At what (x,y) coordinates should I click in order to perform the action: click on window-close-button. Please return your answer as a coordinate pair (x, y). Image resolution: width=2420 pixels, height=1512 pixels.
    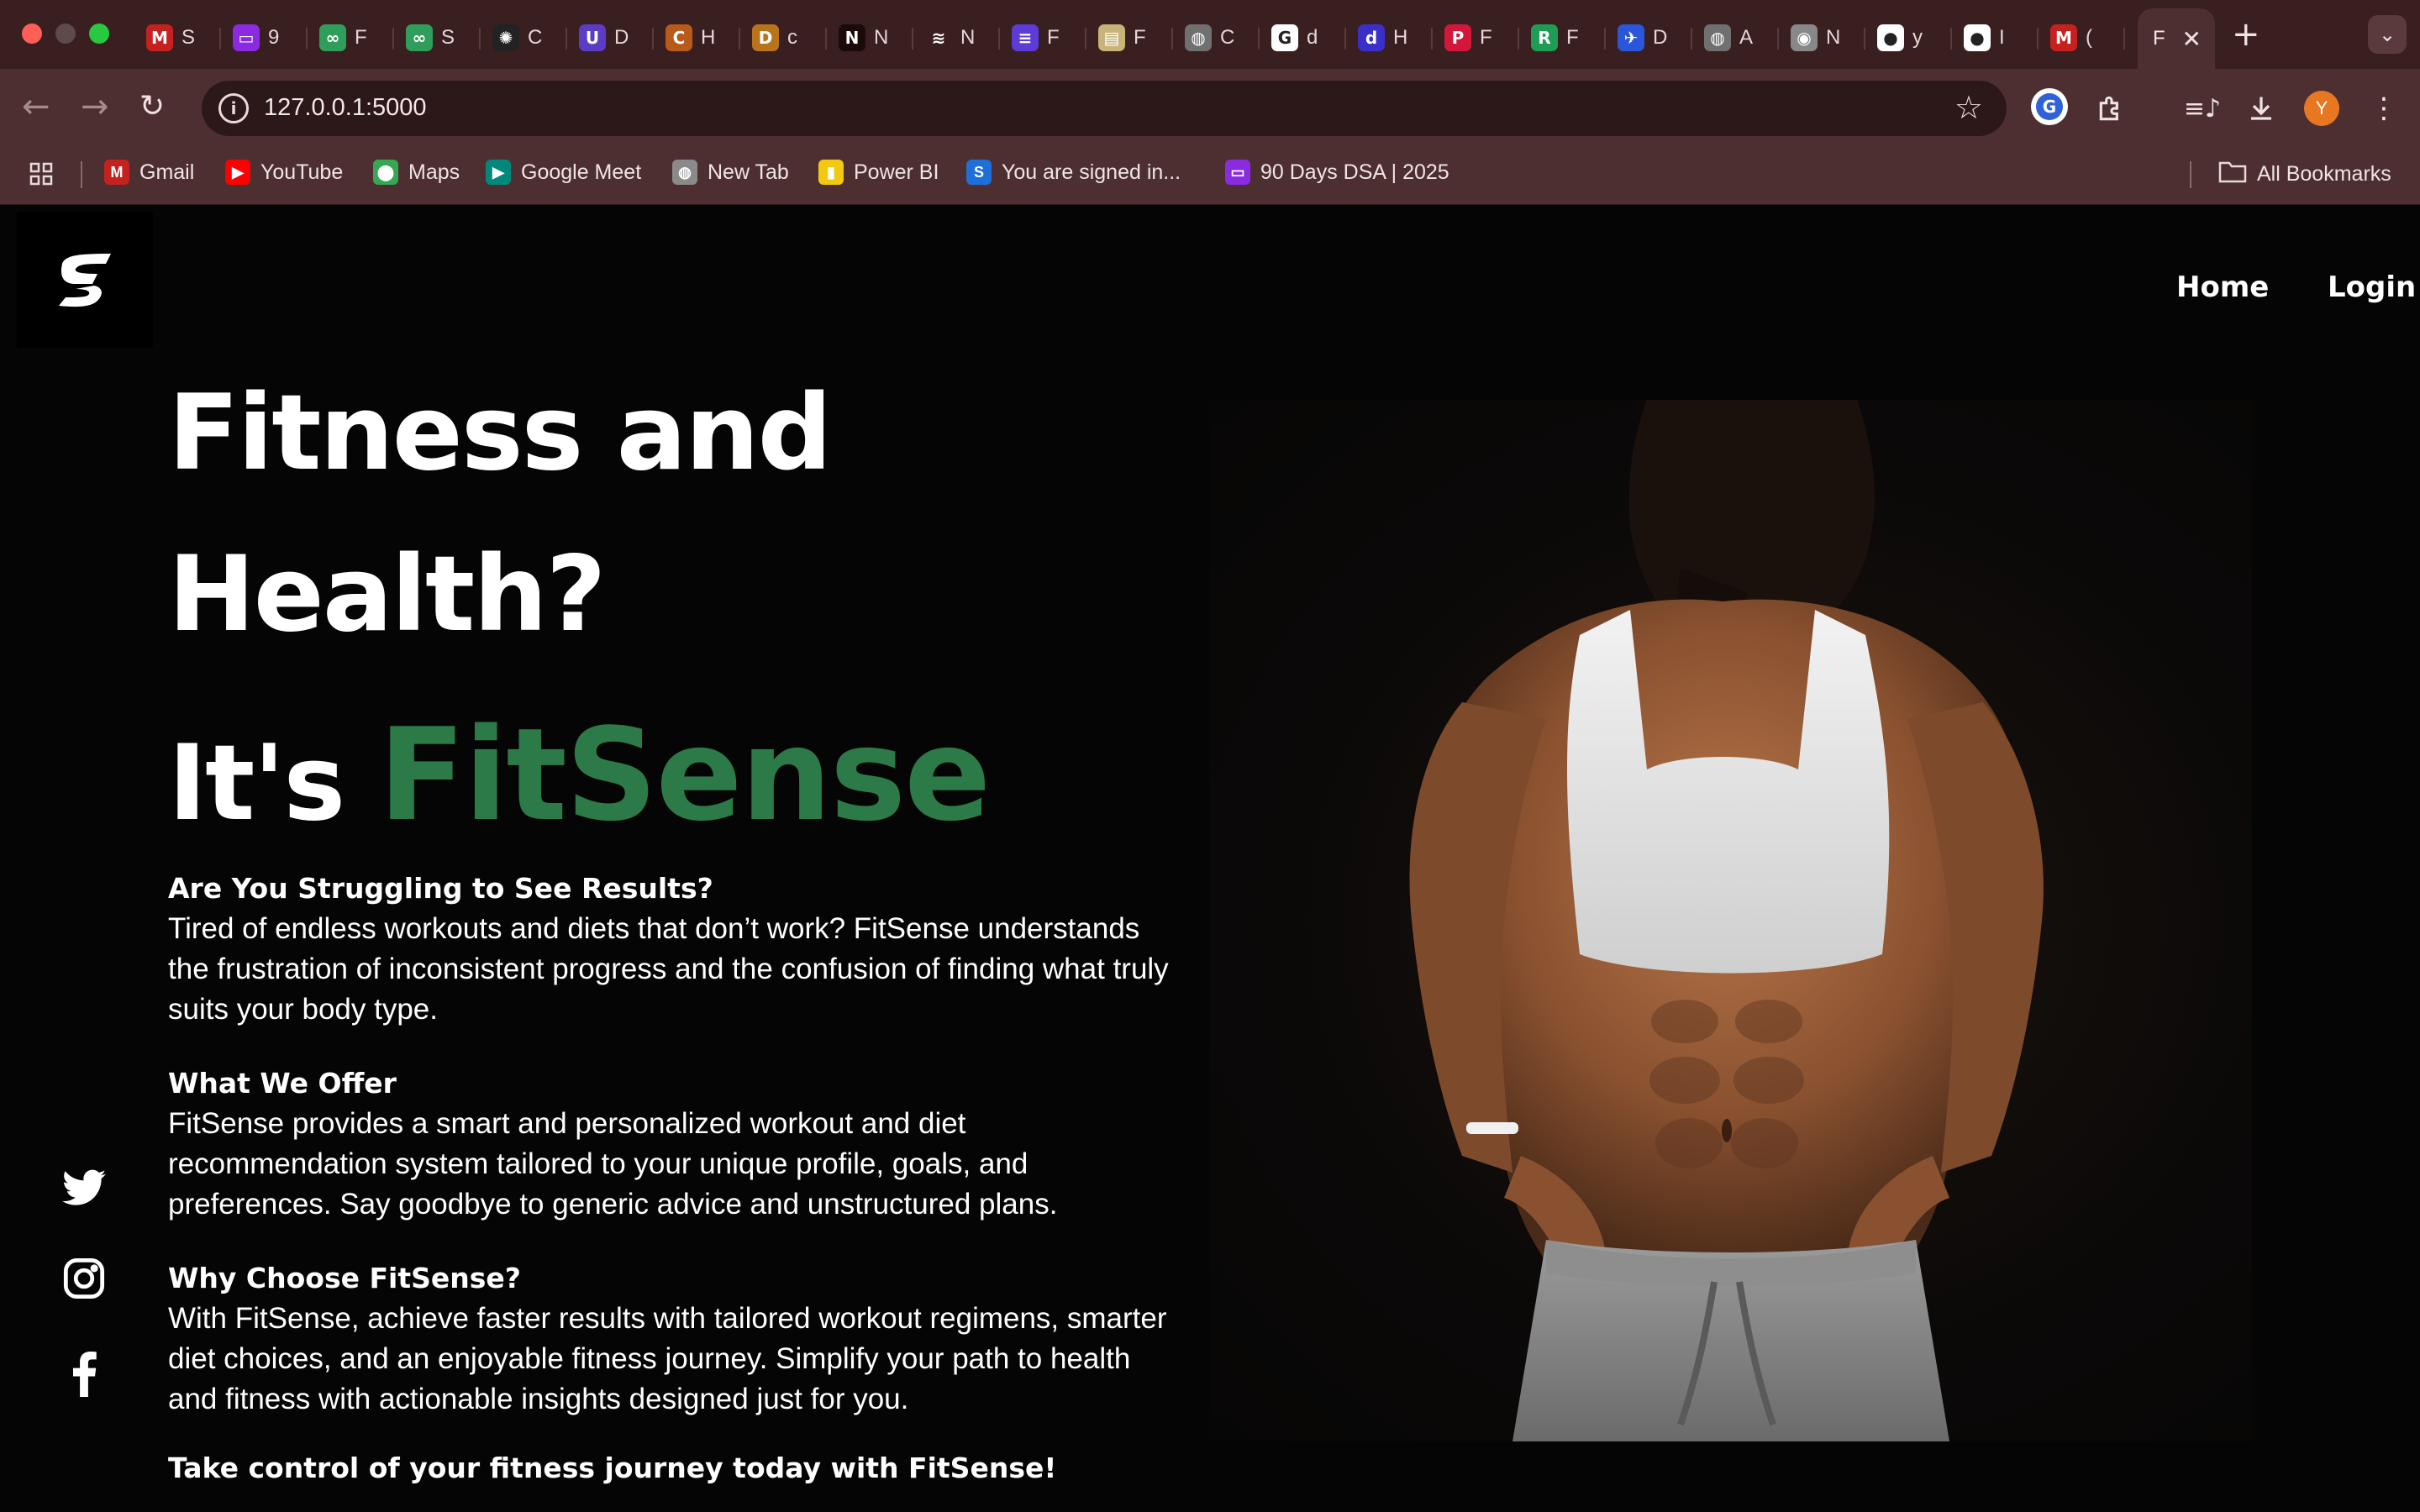
    Looking at the image, I should click on (32, 34).